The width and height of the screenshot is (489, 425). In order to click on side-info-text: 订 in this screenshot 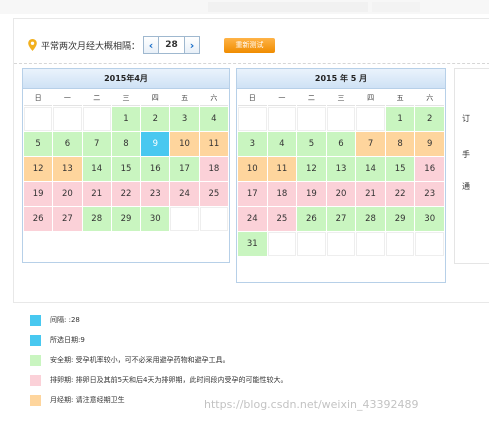, I will do `click(466, 118)`.